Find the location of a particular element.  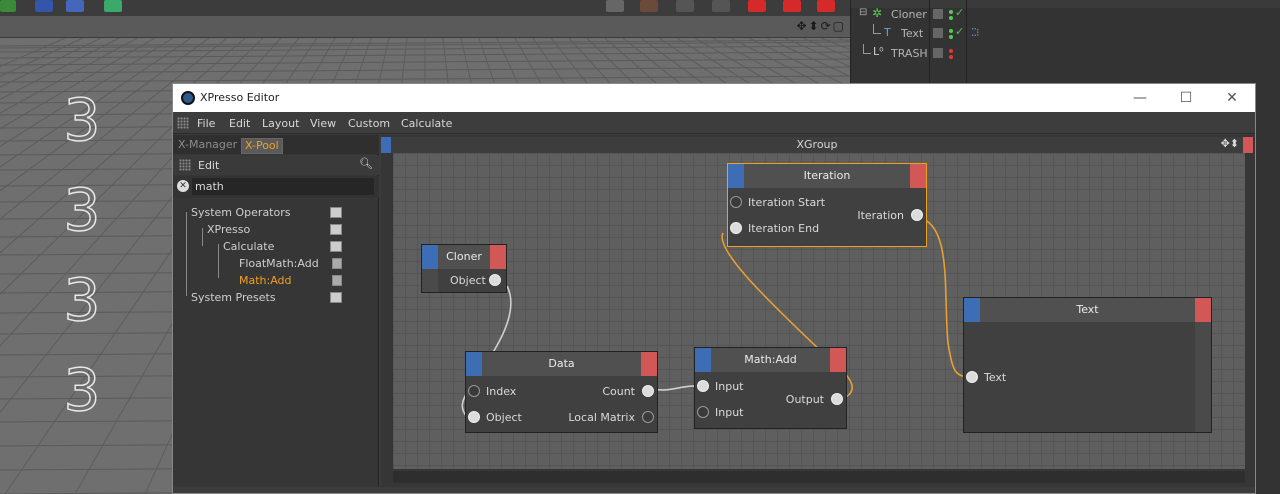

tree-label: System Presets is located at coordinates (233, 297).